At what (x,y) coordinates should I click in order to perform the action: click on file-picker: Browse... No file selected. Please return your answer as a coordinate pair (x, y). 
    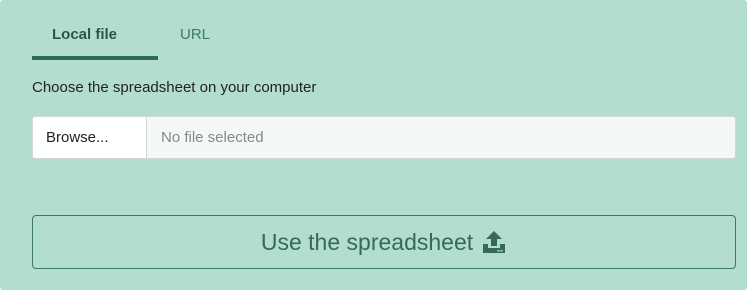
    Looking at the image, I should click on (384, 137).